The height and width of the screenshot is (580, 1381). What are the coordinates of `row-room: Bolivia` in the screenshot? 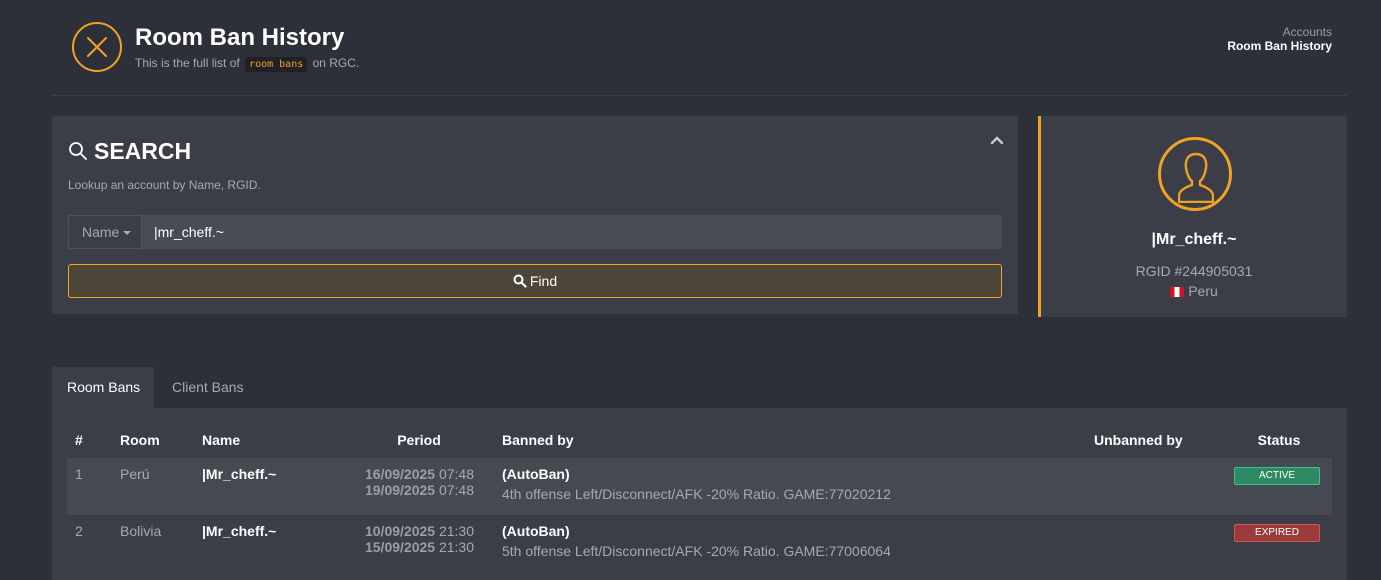 It's located at (141, 531).